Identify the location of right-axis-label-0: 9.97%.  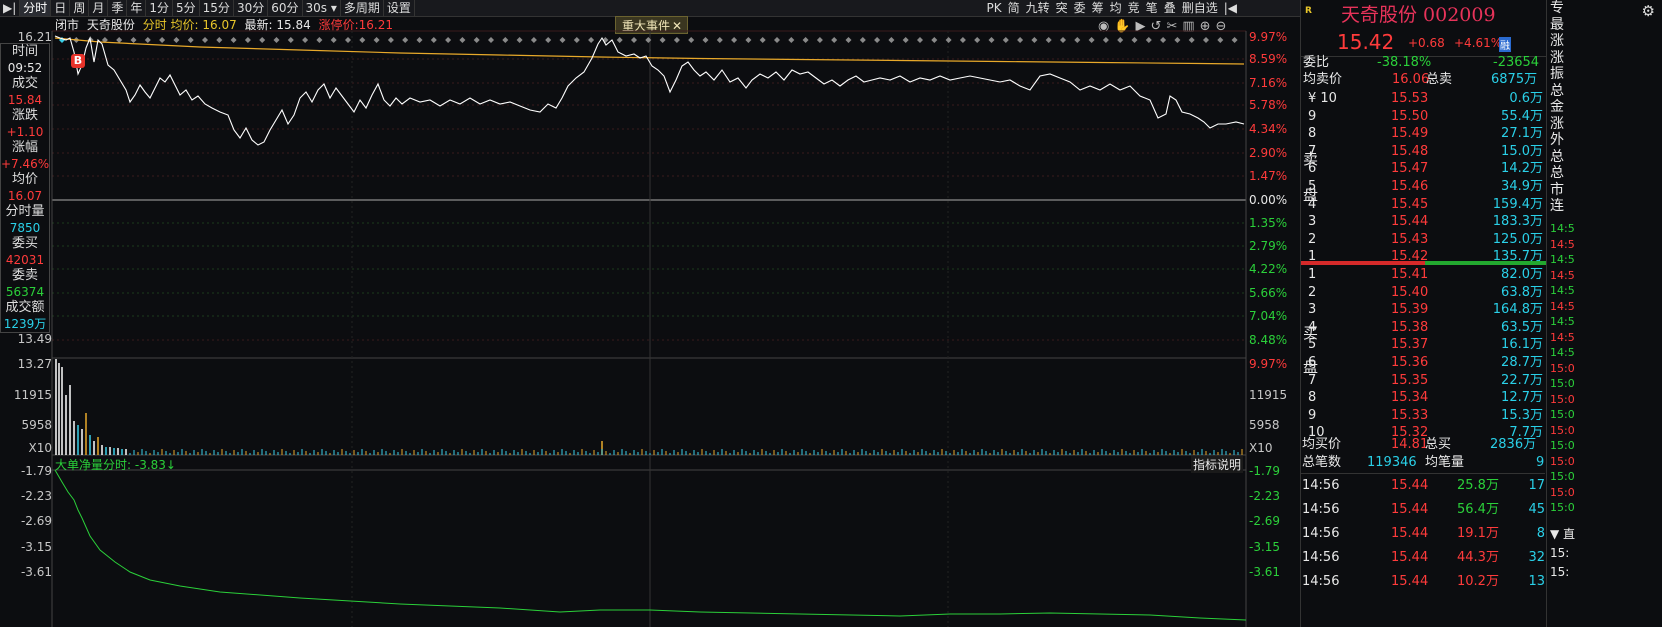
(1268, 37).